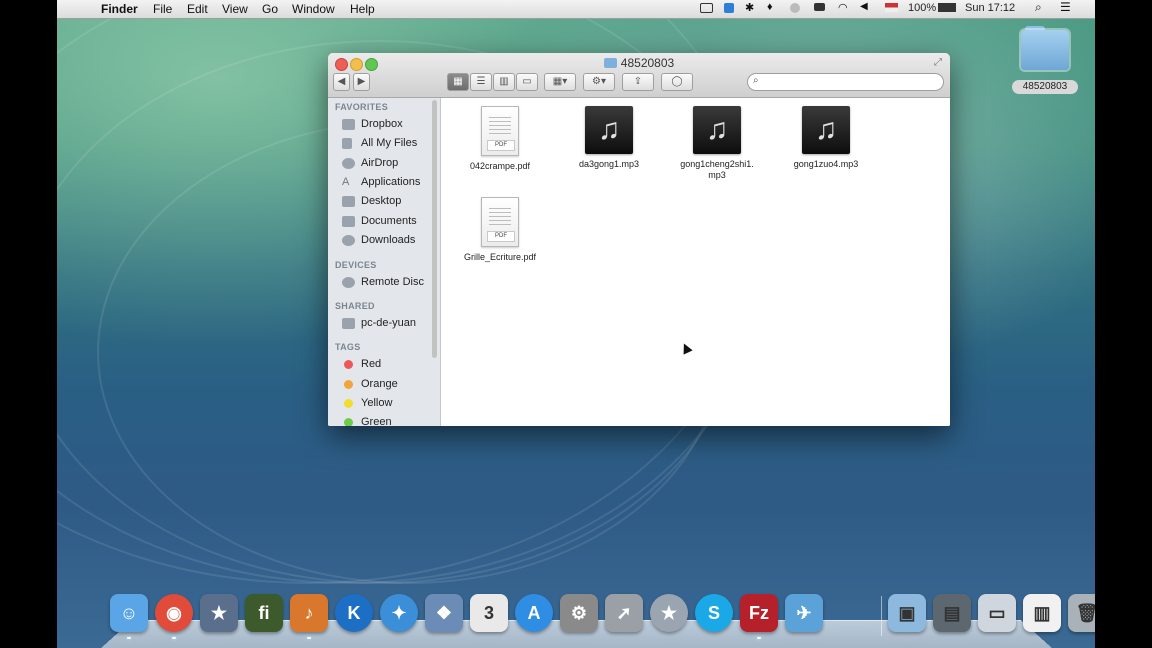  Describe the element at coordinates (481, 82) in the screenshot. I see `list-view-button: ☰` at that location.